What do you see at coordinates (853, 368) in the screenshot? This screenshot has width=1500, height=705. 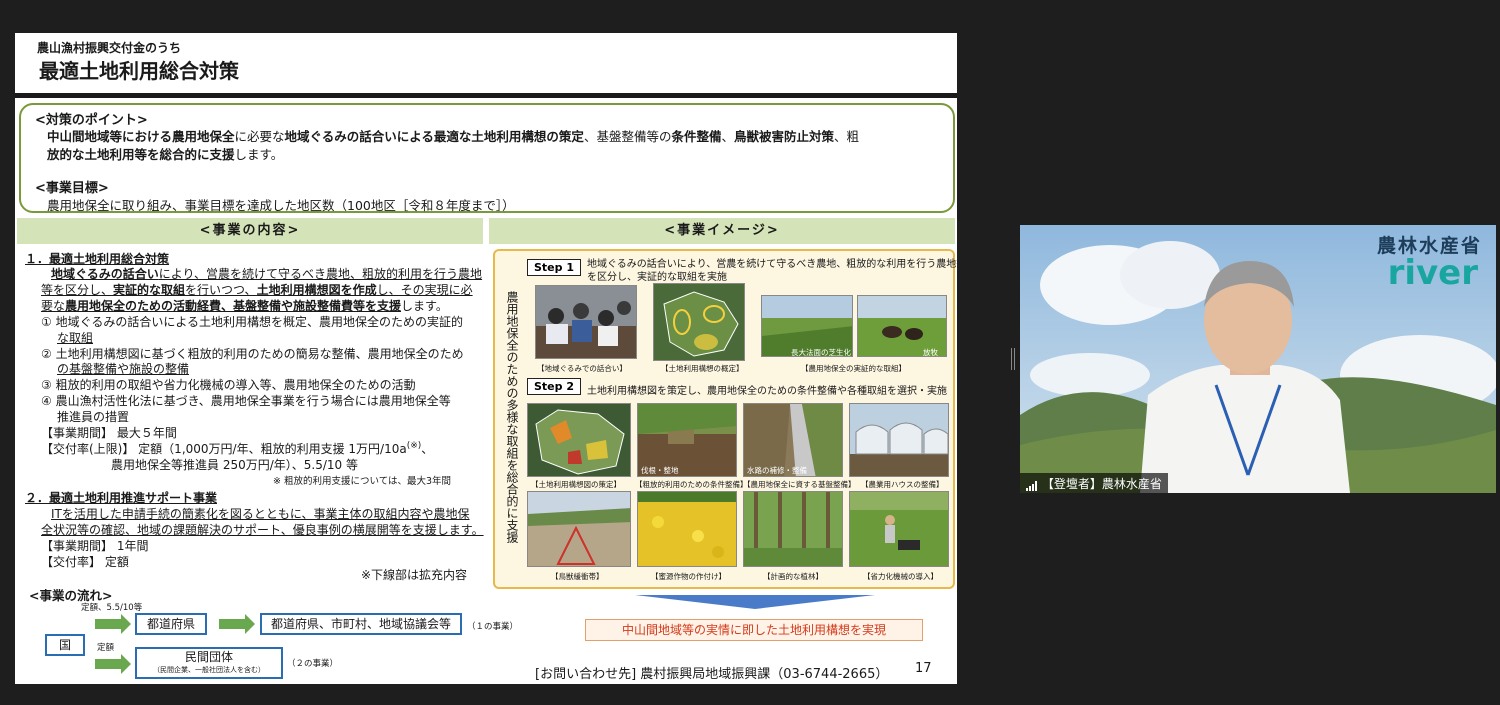 I see `caption-demonstration: 【農用地保全の実証的な取組】` at bounding box center [853, 368].